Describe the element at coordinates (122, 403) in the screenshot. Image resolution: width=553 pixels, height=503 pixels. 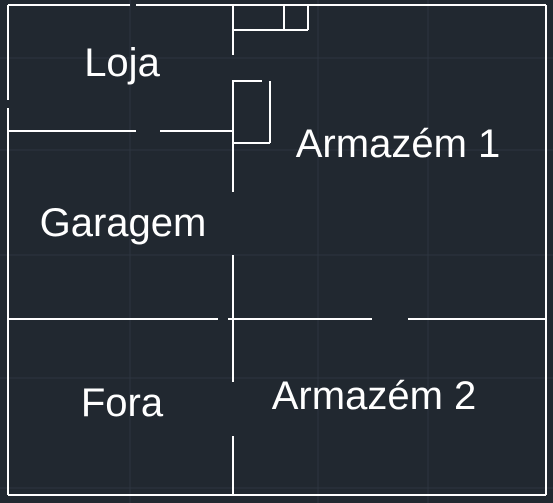
I see `room-label-fora: Fora` at that location.